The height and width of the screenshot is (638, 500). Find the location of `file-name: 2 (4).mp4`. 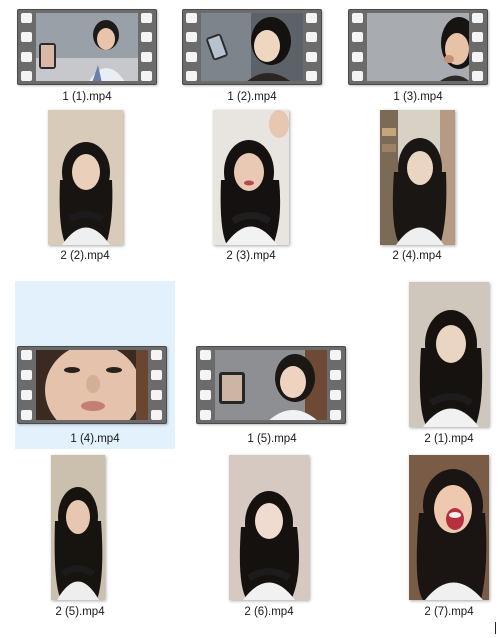

file-name: 2 (4).mp4 is located at coordinates (417, 256).